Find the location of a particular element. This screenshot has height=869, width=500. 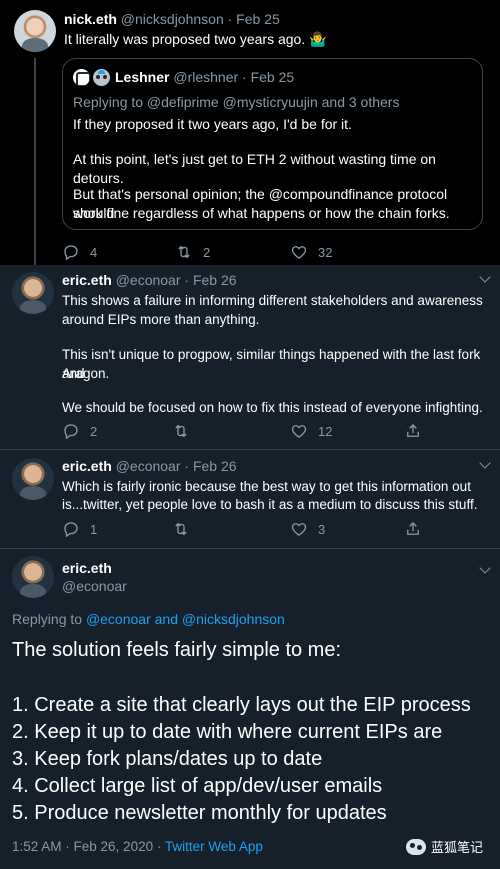

tweet-header: nick.eth @nicksdjohnson · Feb 25 is located at coordinates (172, 19).